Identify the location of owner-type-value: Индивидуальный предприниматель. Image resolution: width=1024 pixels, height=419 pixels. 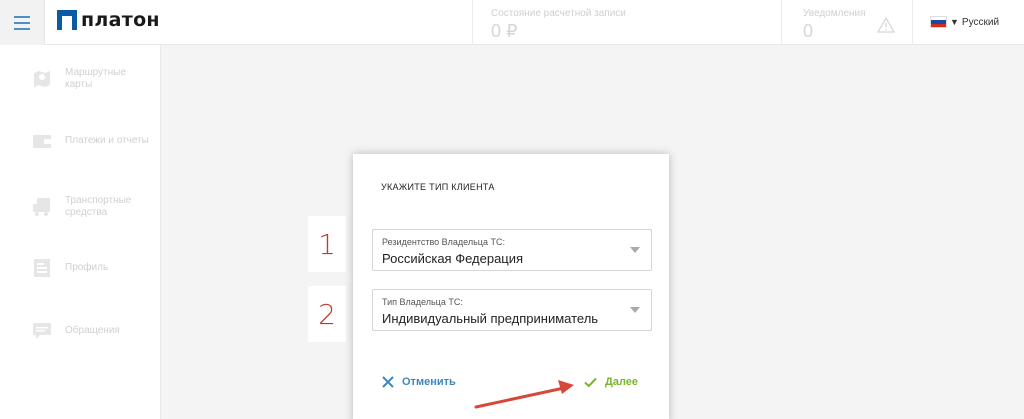
(490, 318).